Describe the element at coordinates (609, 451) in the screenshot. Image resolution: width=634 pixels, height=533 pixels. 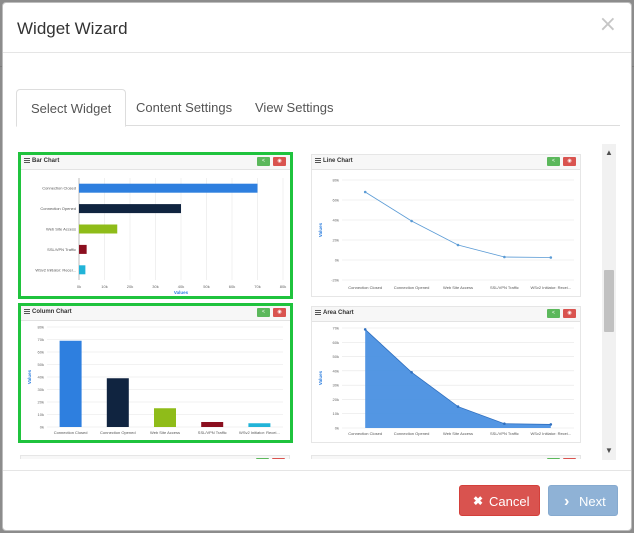
I see `scroll-down-icon: ▼` at that location.